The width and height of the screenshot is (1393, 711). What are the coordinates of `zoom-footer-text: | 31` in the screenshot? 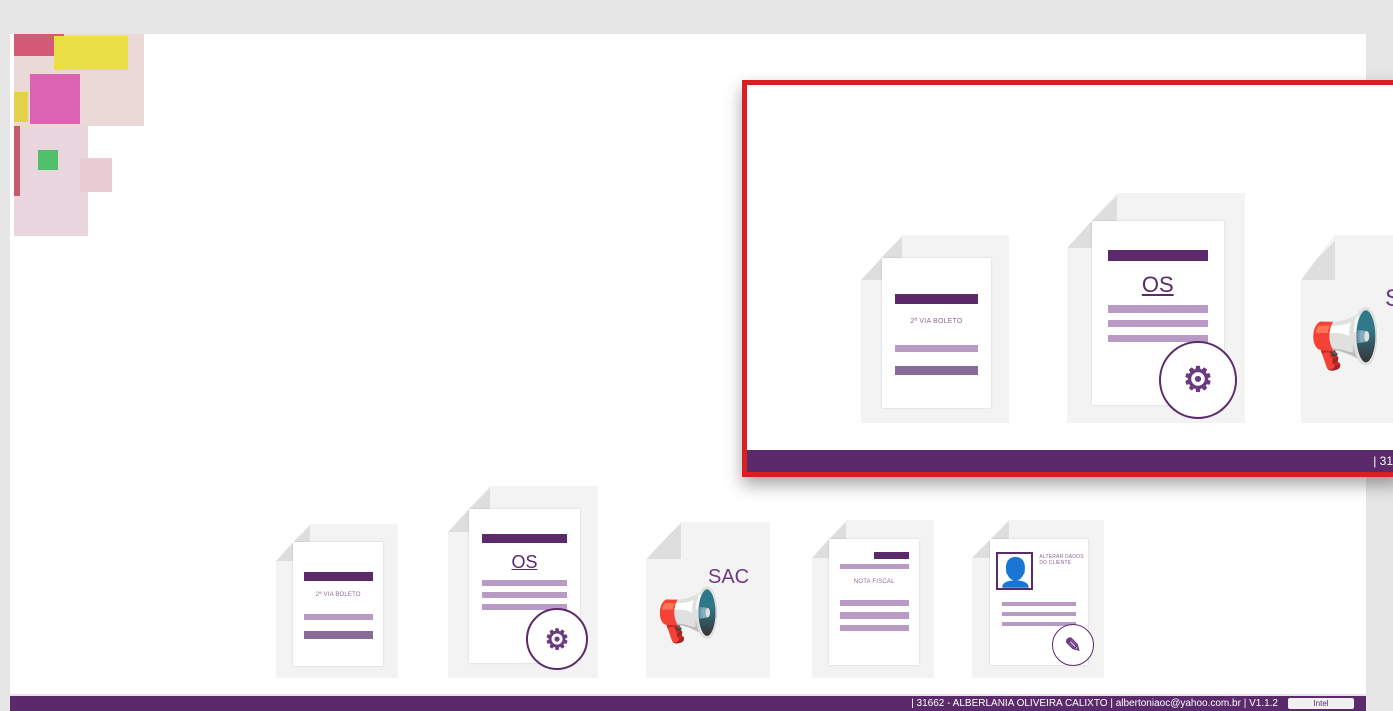 It's located at (1383, 461).